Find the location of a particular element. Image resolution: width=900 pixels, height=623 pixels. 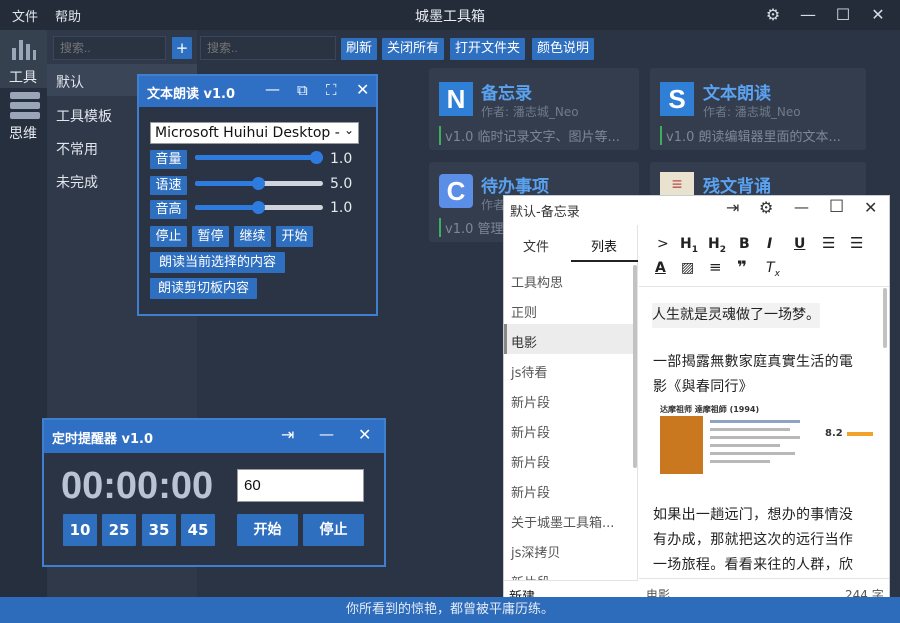

list-scrollbar is located at coordinates (635, 366).